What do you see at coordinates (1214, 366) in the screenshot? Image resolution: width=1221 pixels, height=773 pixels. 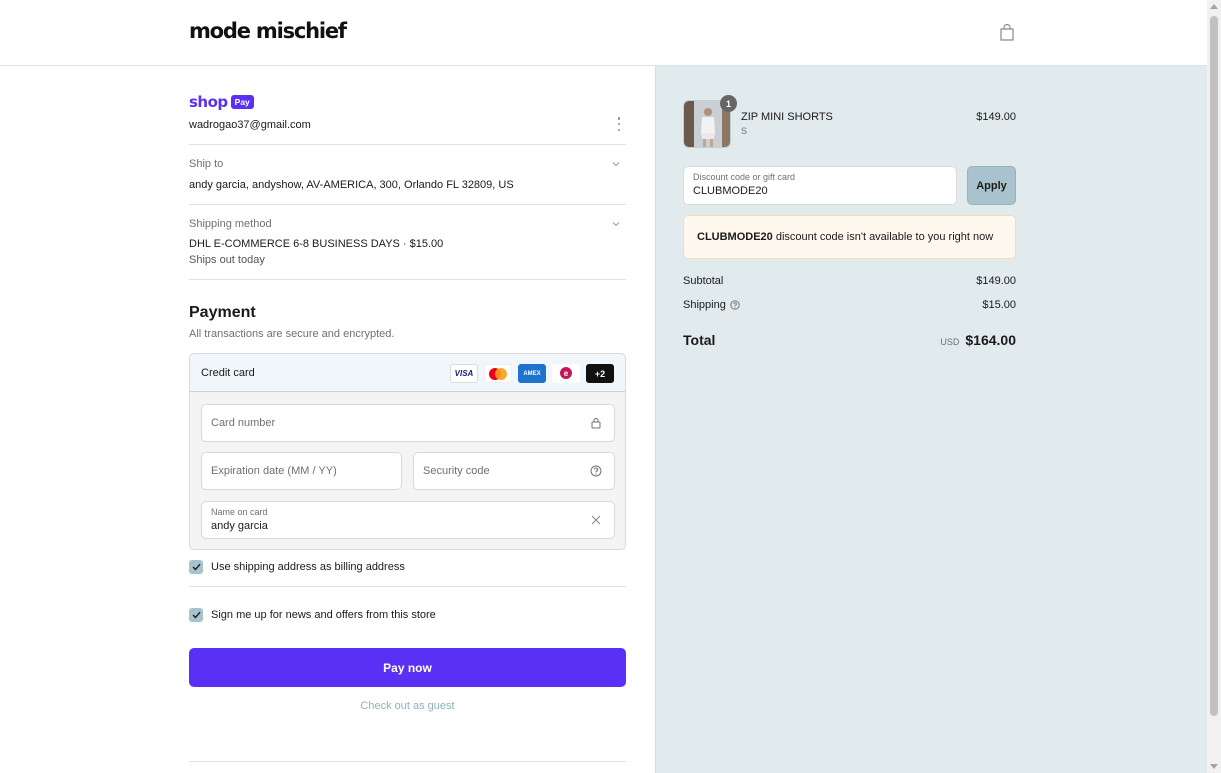 I see `scrollbar-thumb` at bounding box center [1214, 366].